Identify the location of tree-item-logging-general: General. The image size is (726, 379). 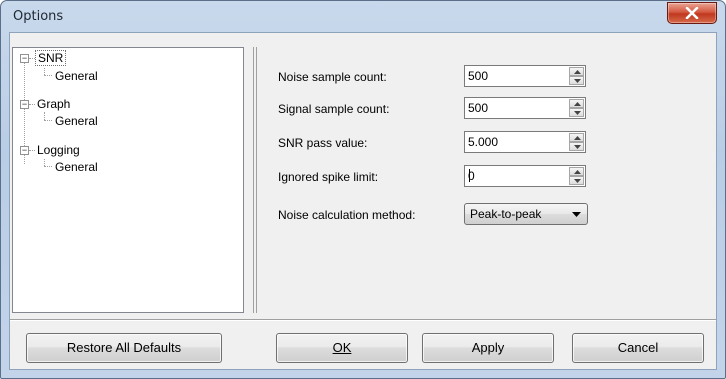
(76, 167).